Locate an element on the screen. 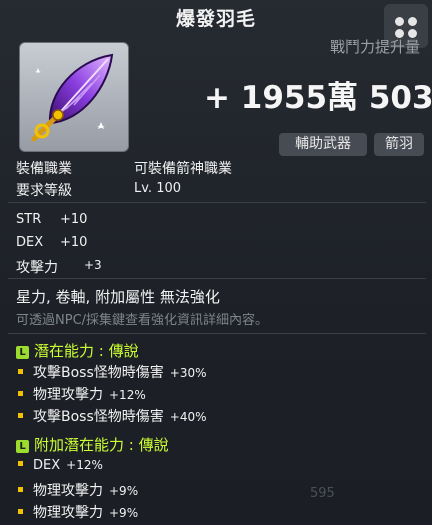  combat-power-value: + 1955萬 5035 is located at coordinates (318, 98).